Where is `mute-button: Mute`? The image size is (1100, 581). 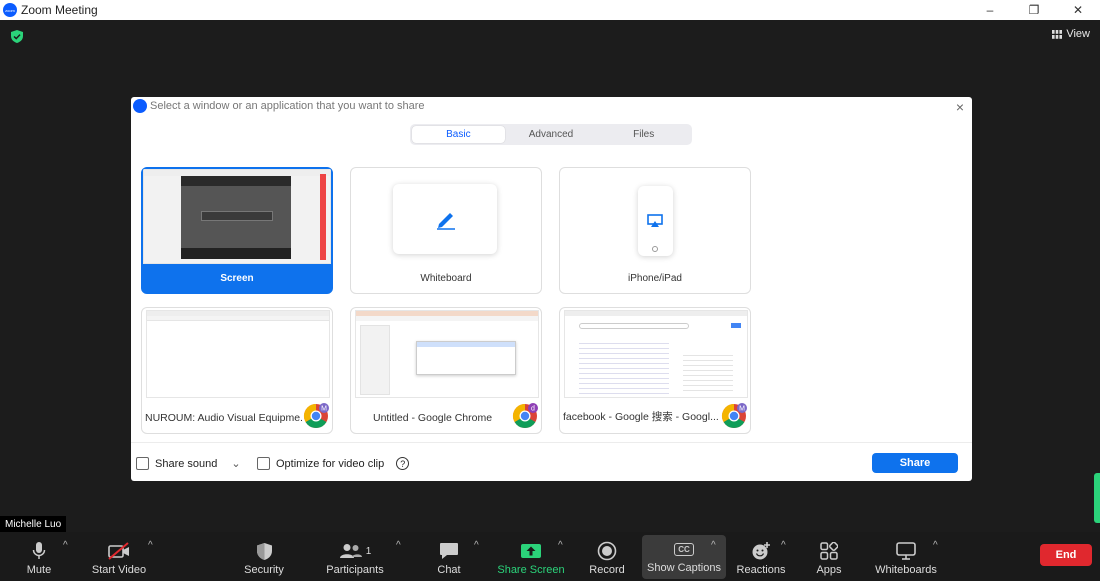 mute-button: Mute is located at coordinates (39, 556).